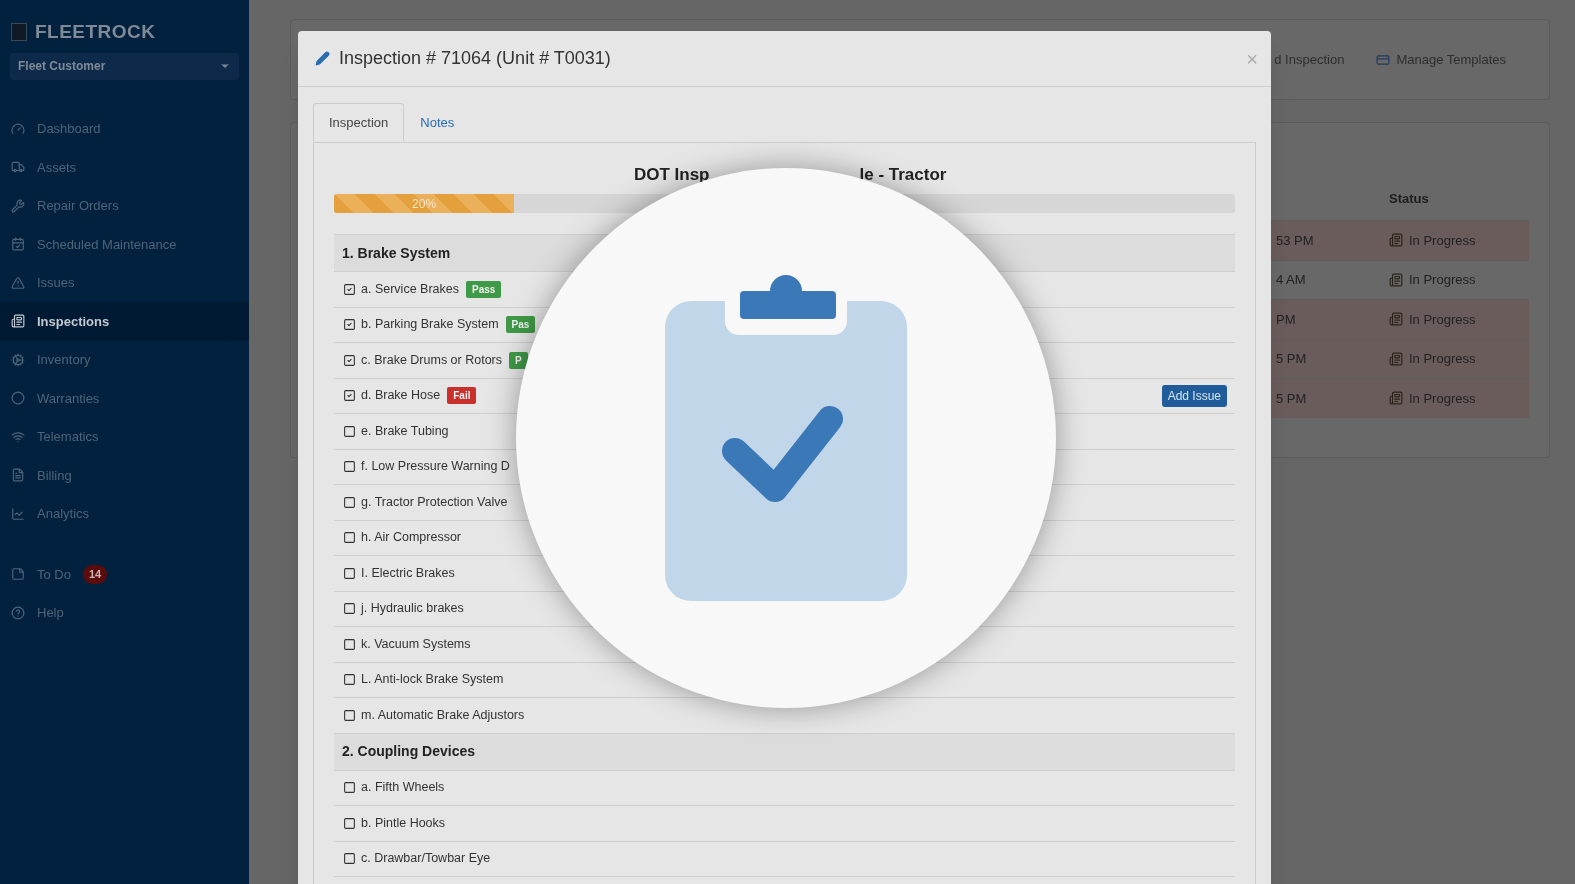 This screenshot has height=884, width=1575. What do you see at coordinates (435, 467) in the screenshot?
I see `checklist-item: f. Low Pressure Warning D` at bounding box center [435, 467].